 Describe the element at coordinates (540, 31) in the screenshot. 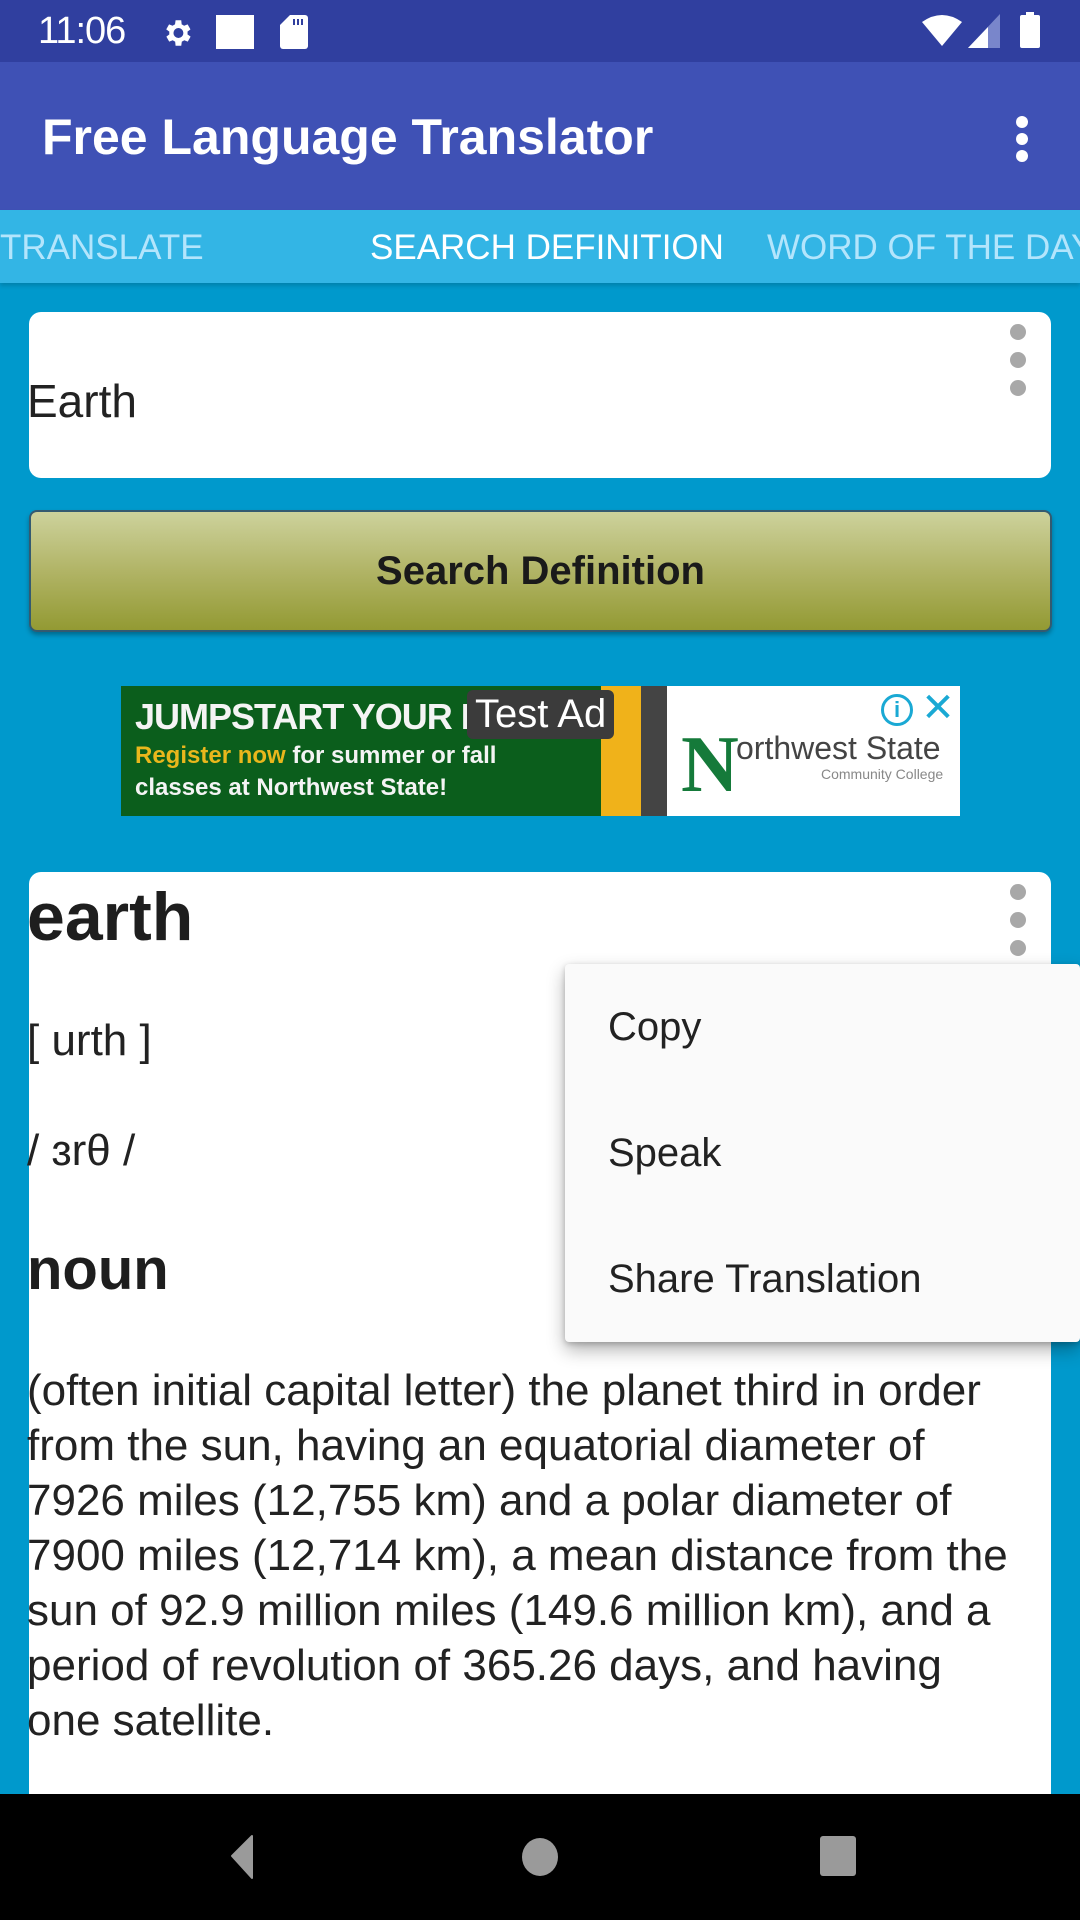

I see `status-bar: 11:06` at that location.